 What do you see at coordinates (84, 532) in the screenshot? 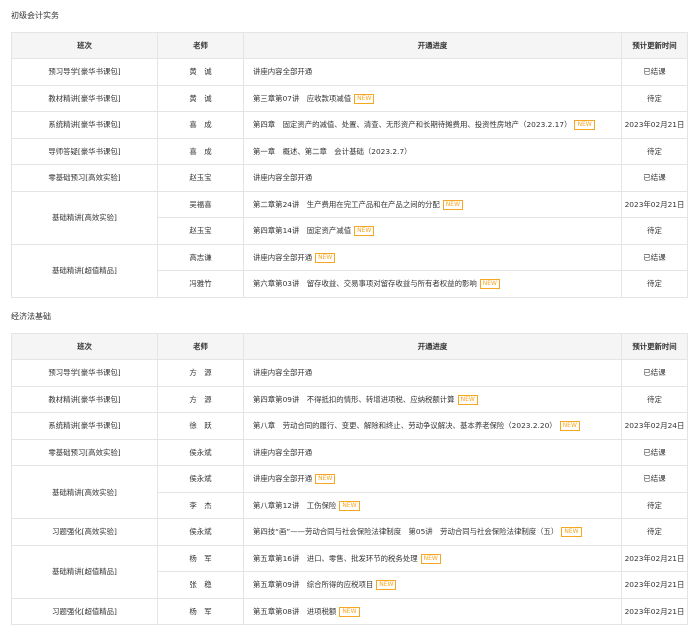
I see `class-cell: 习题强化[高效实验]` at bounding box center [84, 532].